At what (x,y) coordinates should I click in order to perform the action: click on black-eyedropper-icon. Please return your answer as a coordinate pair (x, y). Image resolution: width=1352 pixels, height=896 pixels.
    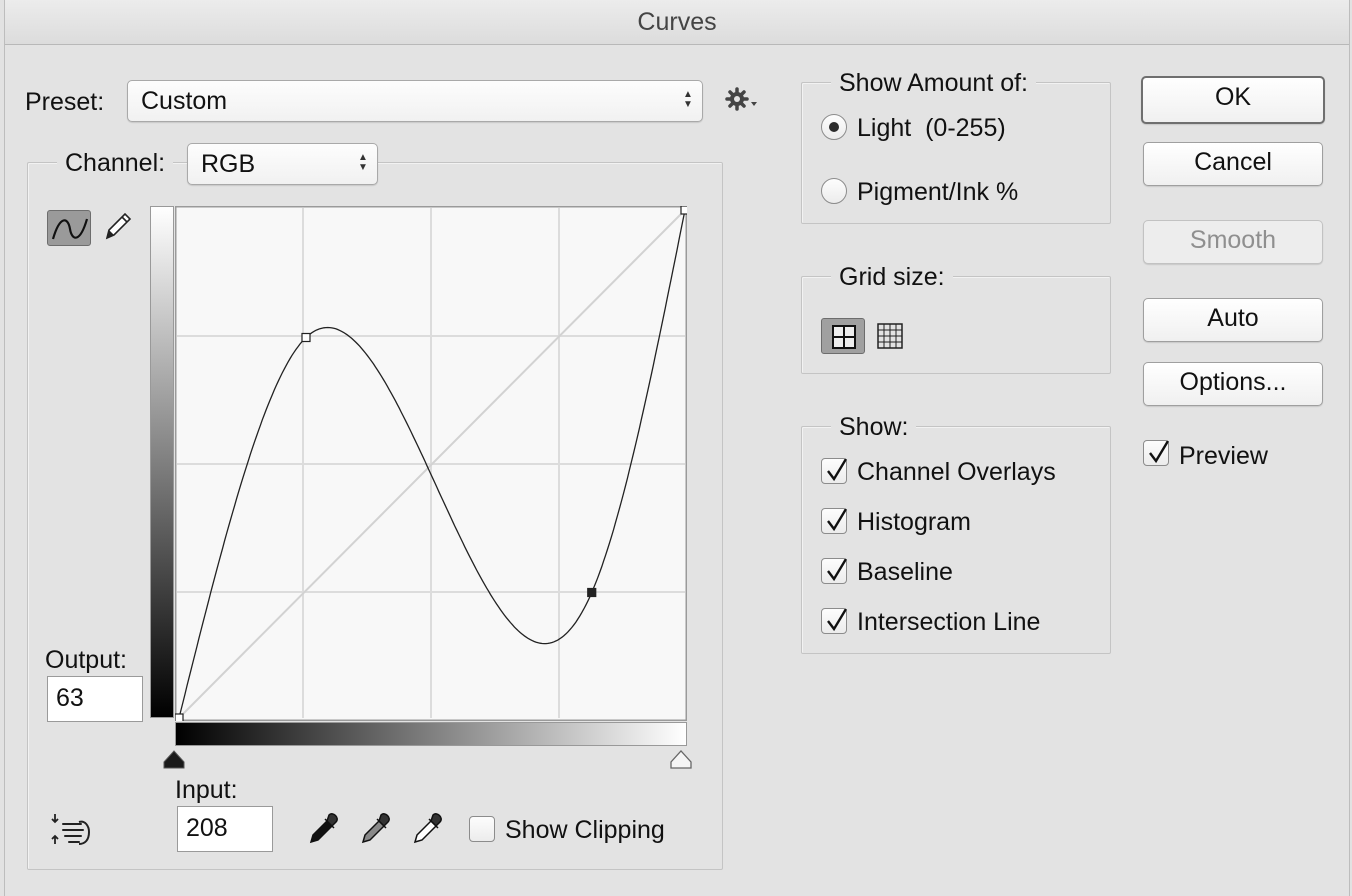
    Looking at the image, I should click on (323, 828).